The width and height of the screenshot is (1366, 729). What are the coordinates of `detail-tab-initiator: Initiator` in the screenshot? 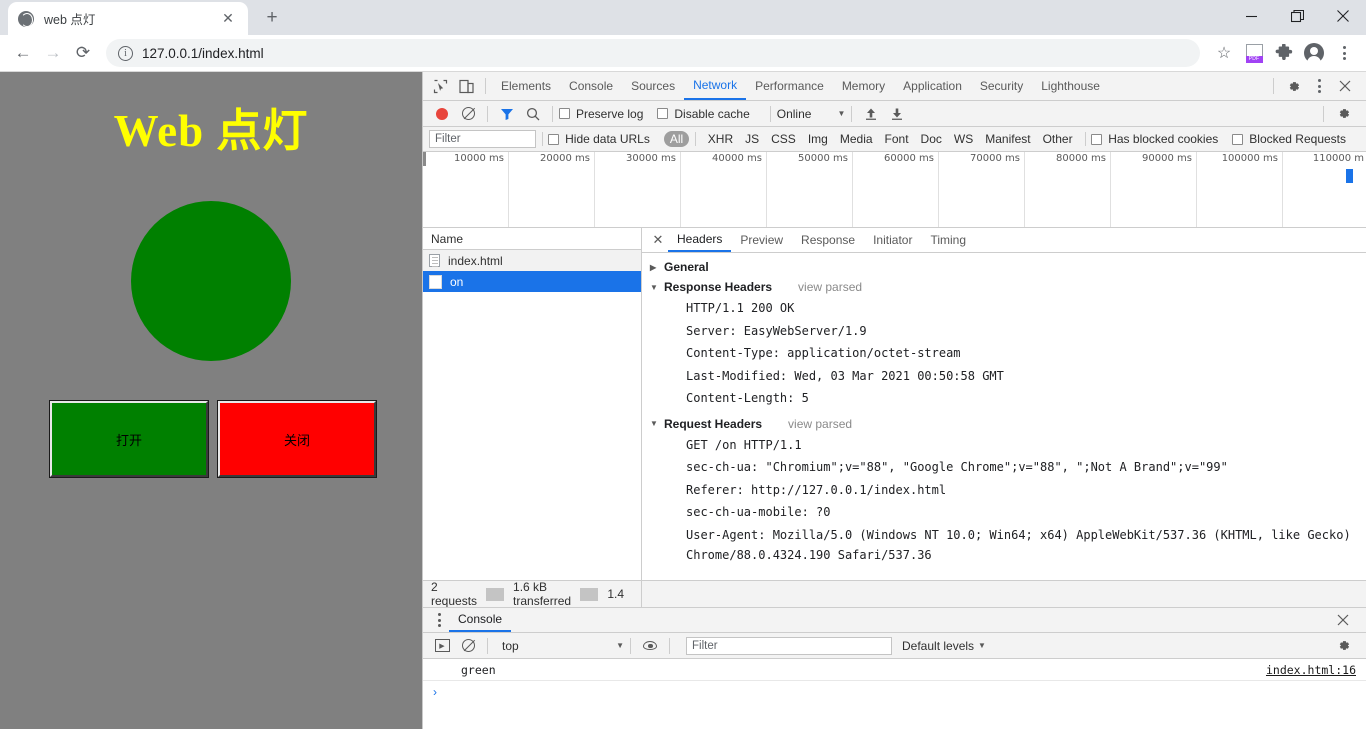 It's located at (892, 240).